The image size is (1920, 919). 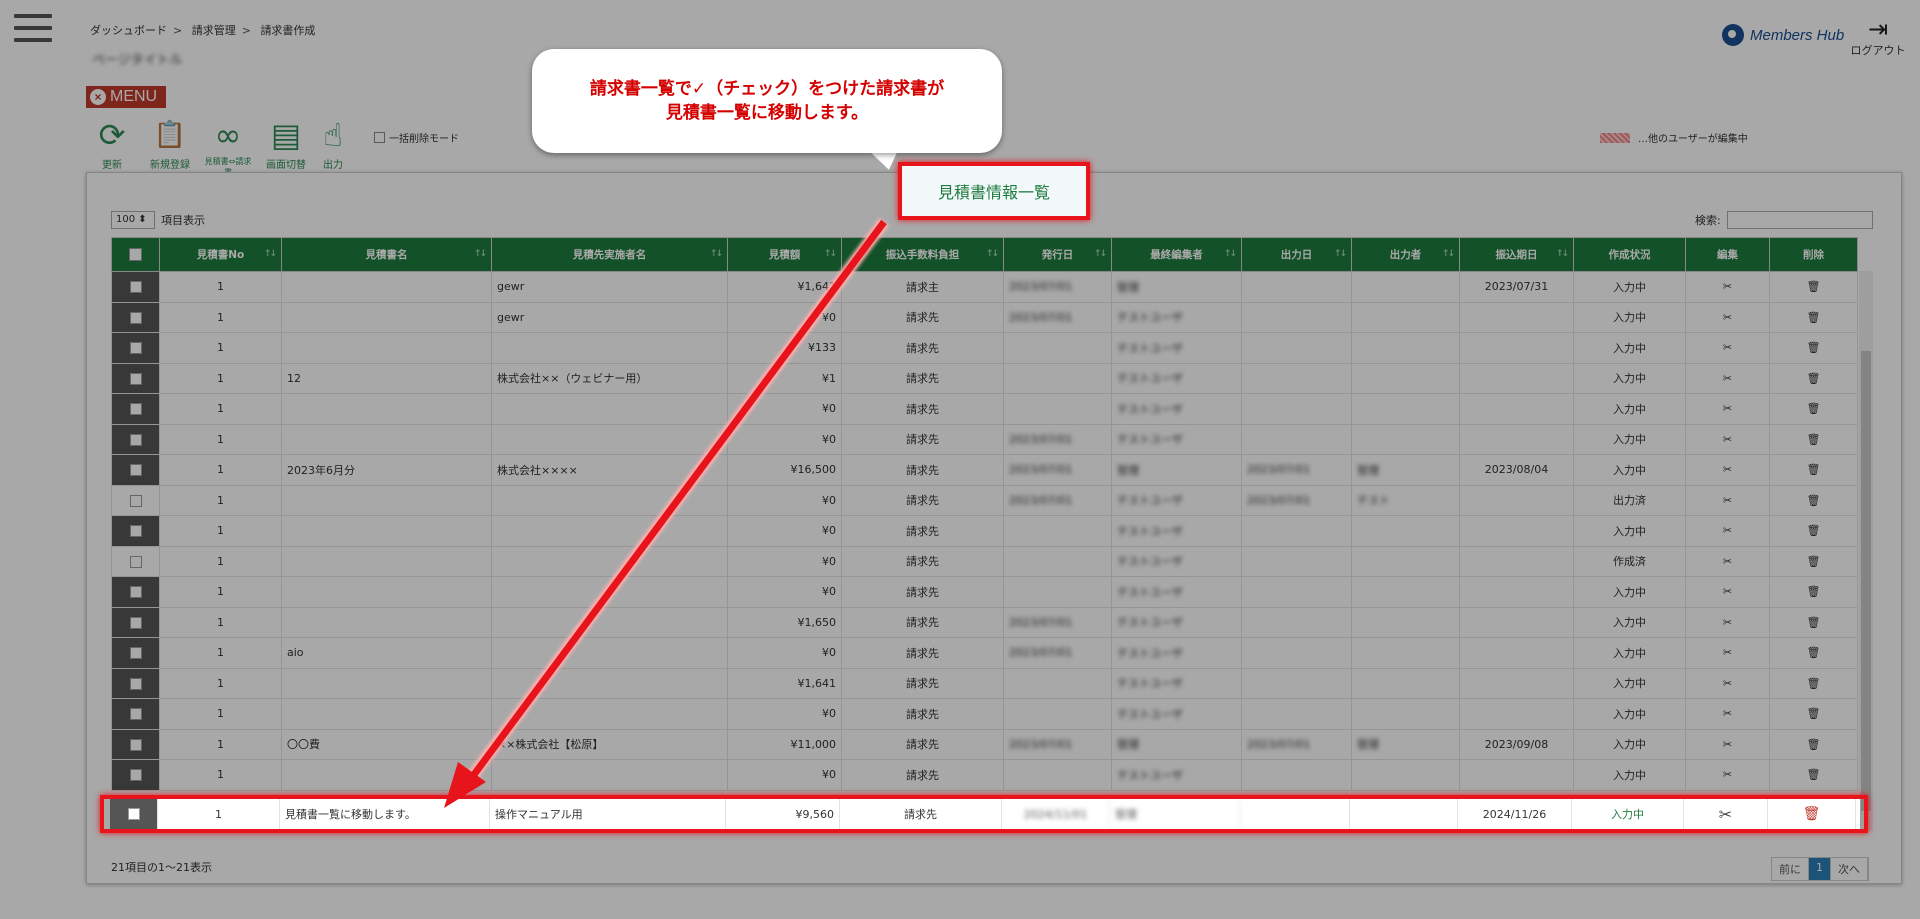 What do you see at coordinates (984, 622) in the screenshot?
I see `table-row: 1 ¥1,650 請求先 2023/07/01 テストユーザ 入力中 ✂ 🗑` at bounding box center [984, 622].